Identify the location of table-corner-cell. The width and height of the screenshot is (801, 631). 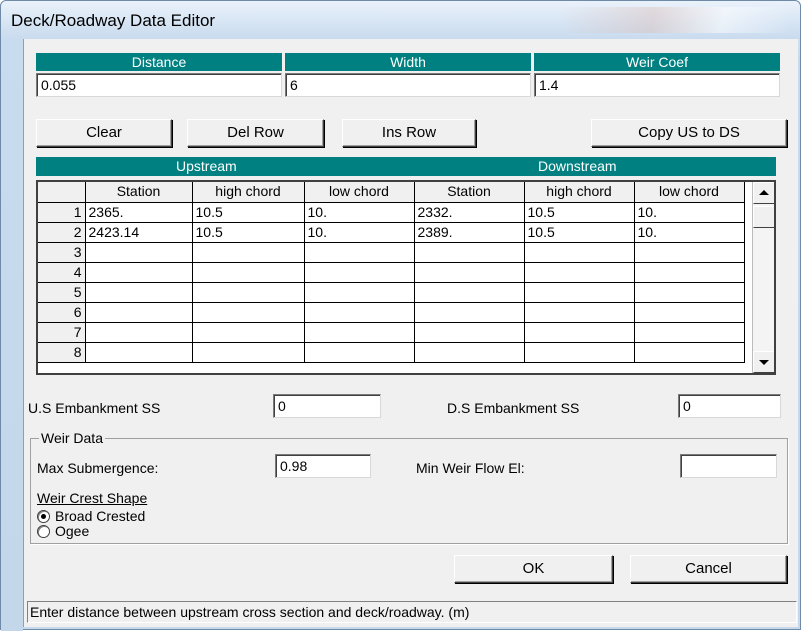
(62, 192).